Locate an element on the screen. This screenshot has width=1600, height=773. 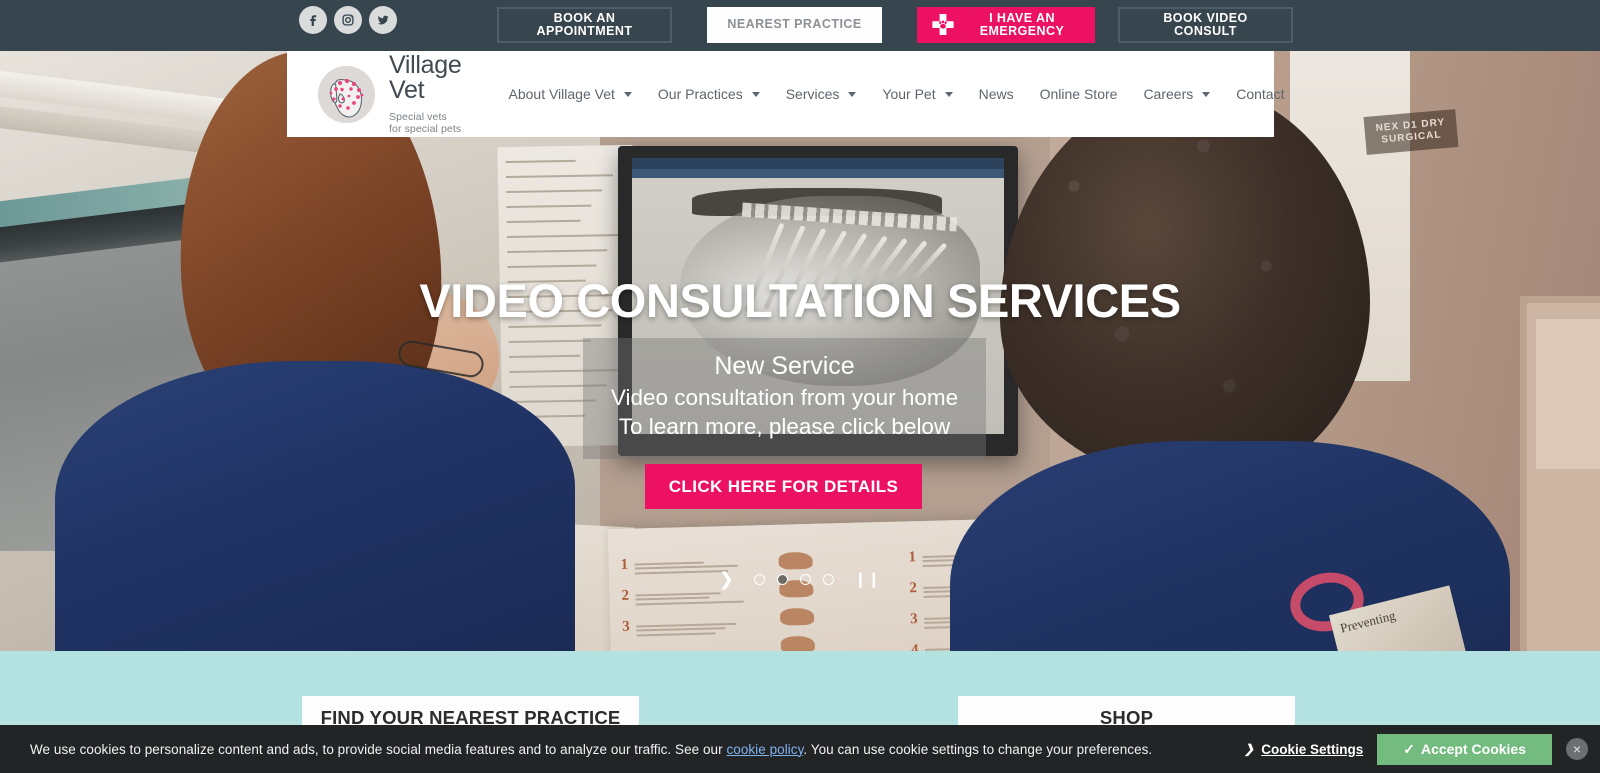
nav-label: Careers is located at coordinates (1168, 94).